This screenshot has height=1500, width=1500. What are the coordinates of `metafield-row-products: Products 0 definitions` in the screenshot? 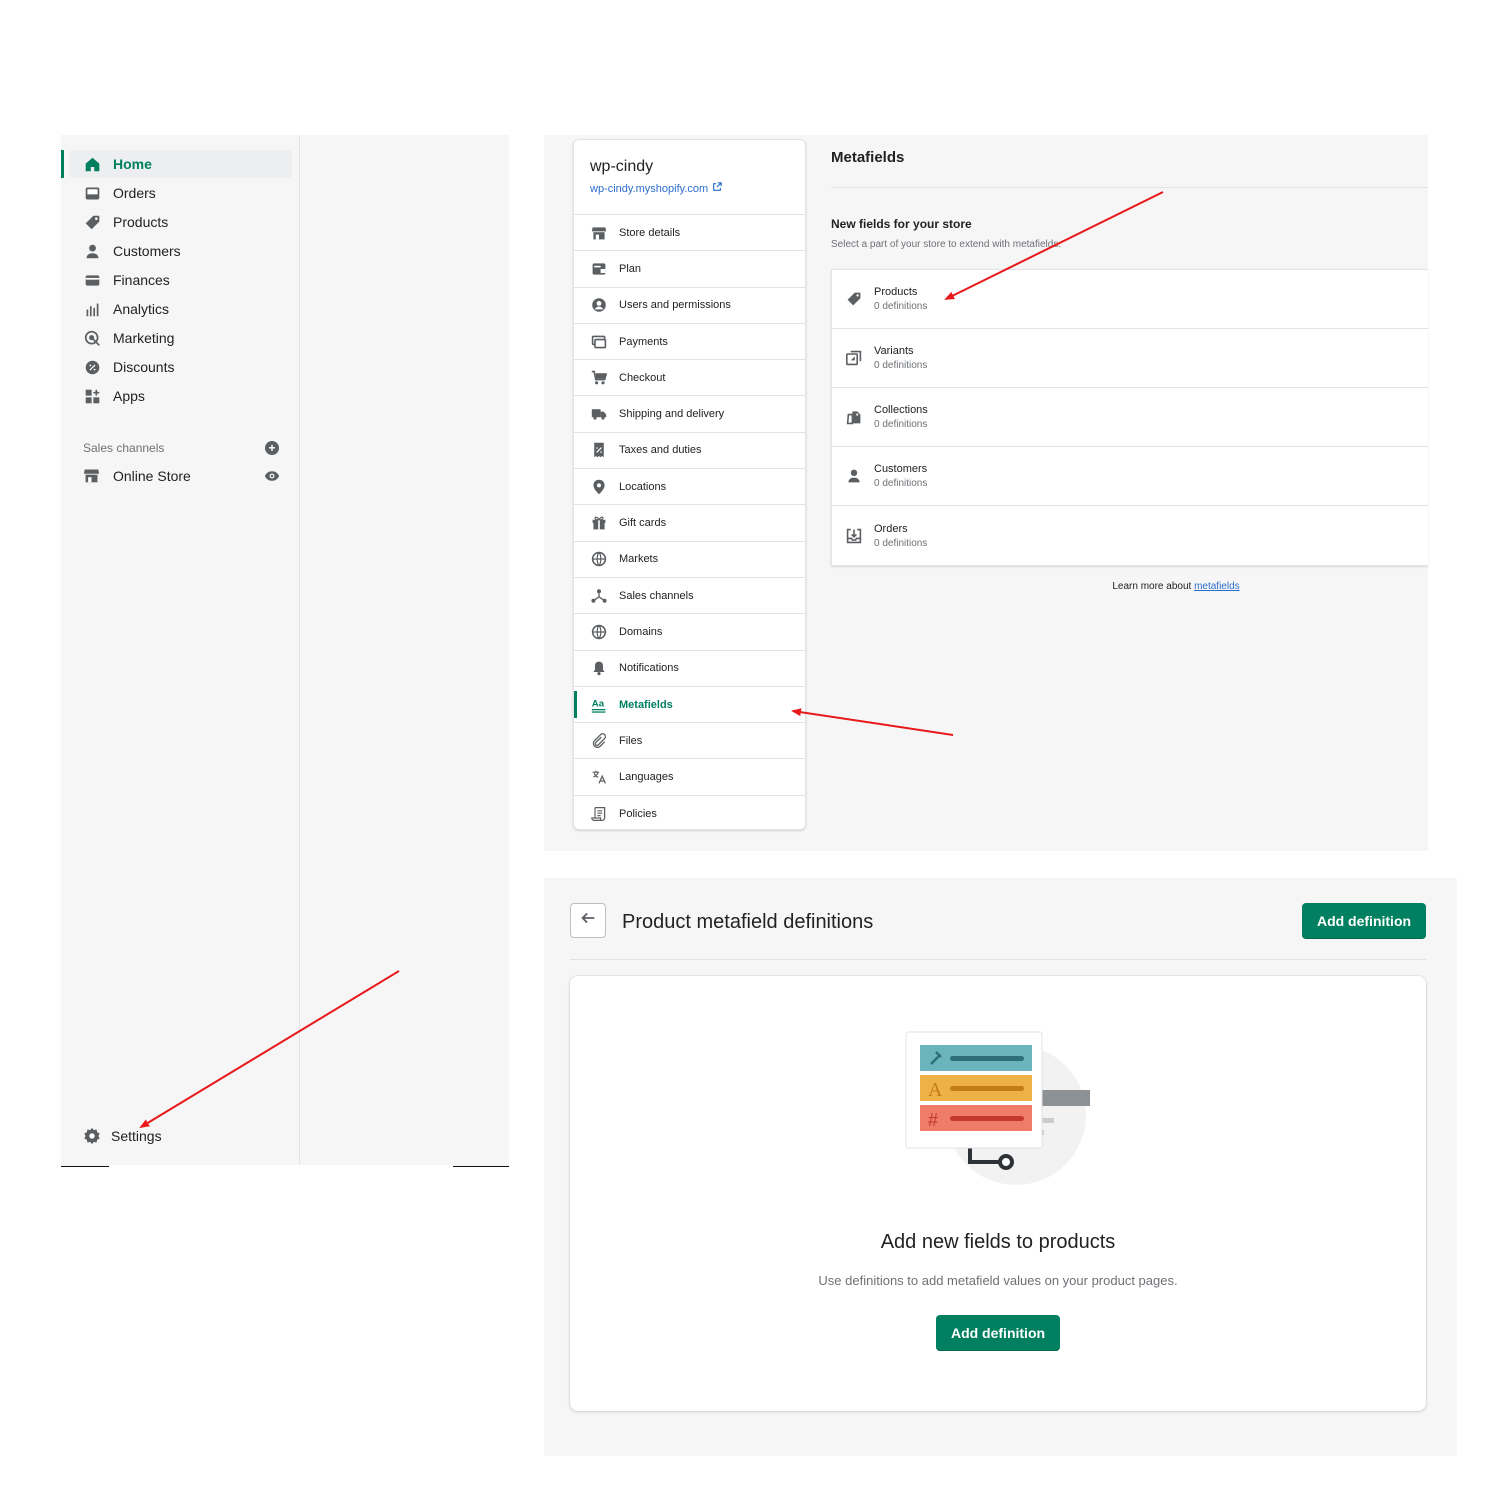 It's located at (1130, 299).